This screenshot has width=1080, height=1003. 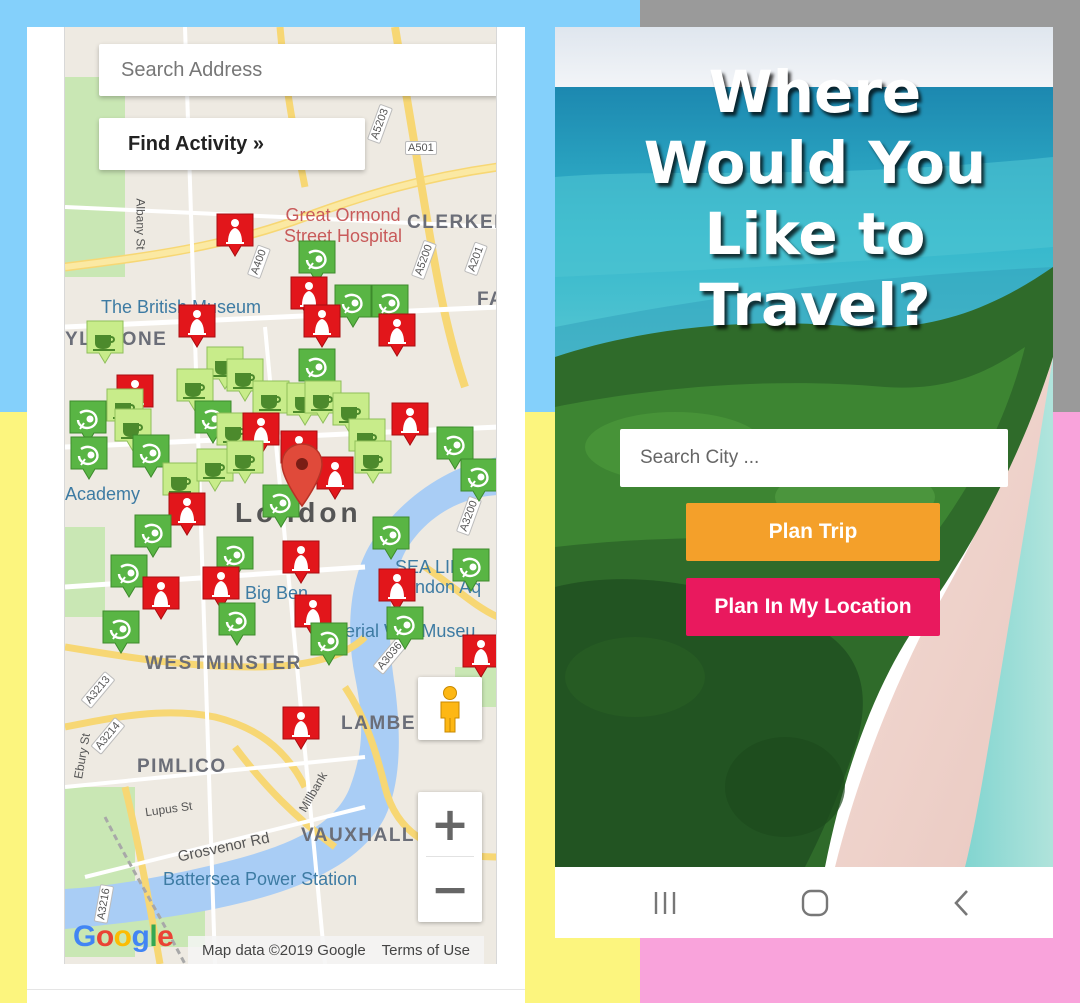 I want to click on recent-apps-icon, so click(x=665, y=902).